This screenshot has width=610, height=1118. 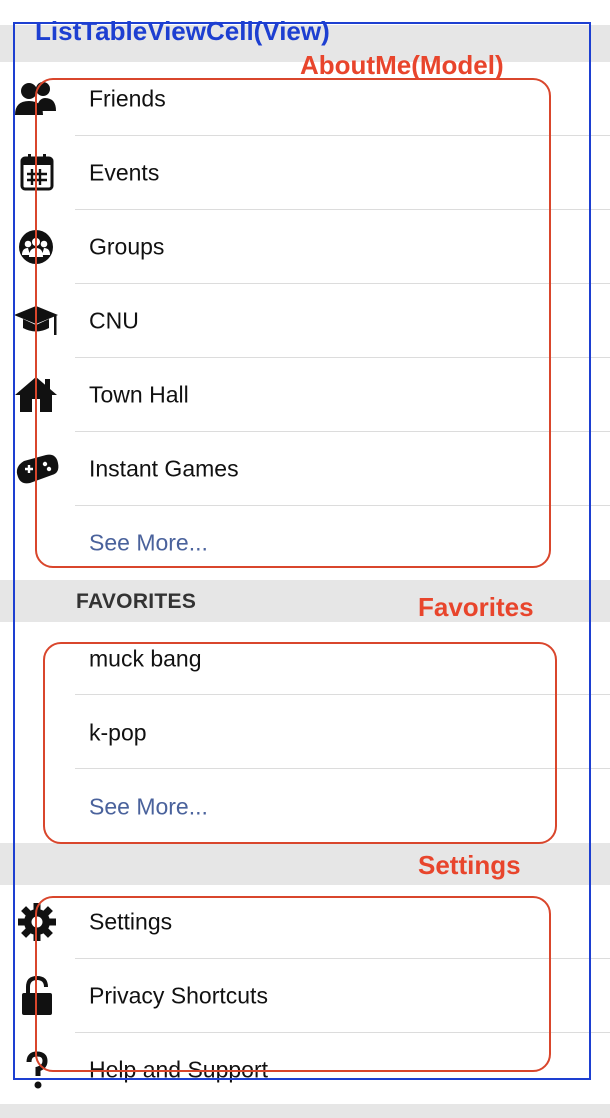 What do you see at coordinates (182, 31) in the screenshot?
I see `list-table-view-cell-annotation-label: ListTableViewCell(View)` at bounding box center [182, 31].